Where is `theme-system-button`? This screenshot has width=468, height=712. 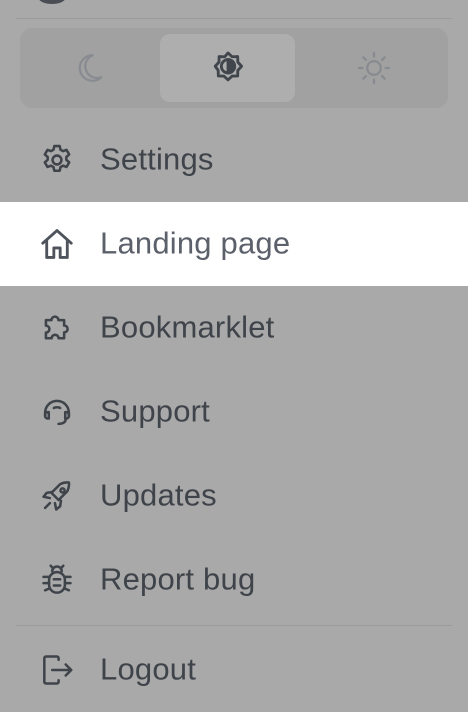
theme-system-button is located at coordinates (227, 68).